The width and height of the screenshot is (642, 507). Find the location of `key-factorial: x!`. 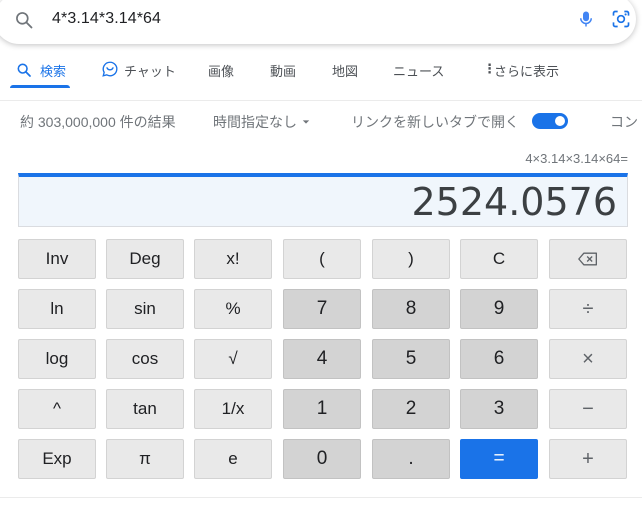

key-factorial: x! is located at coordinates (233, 259).